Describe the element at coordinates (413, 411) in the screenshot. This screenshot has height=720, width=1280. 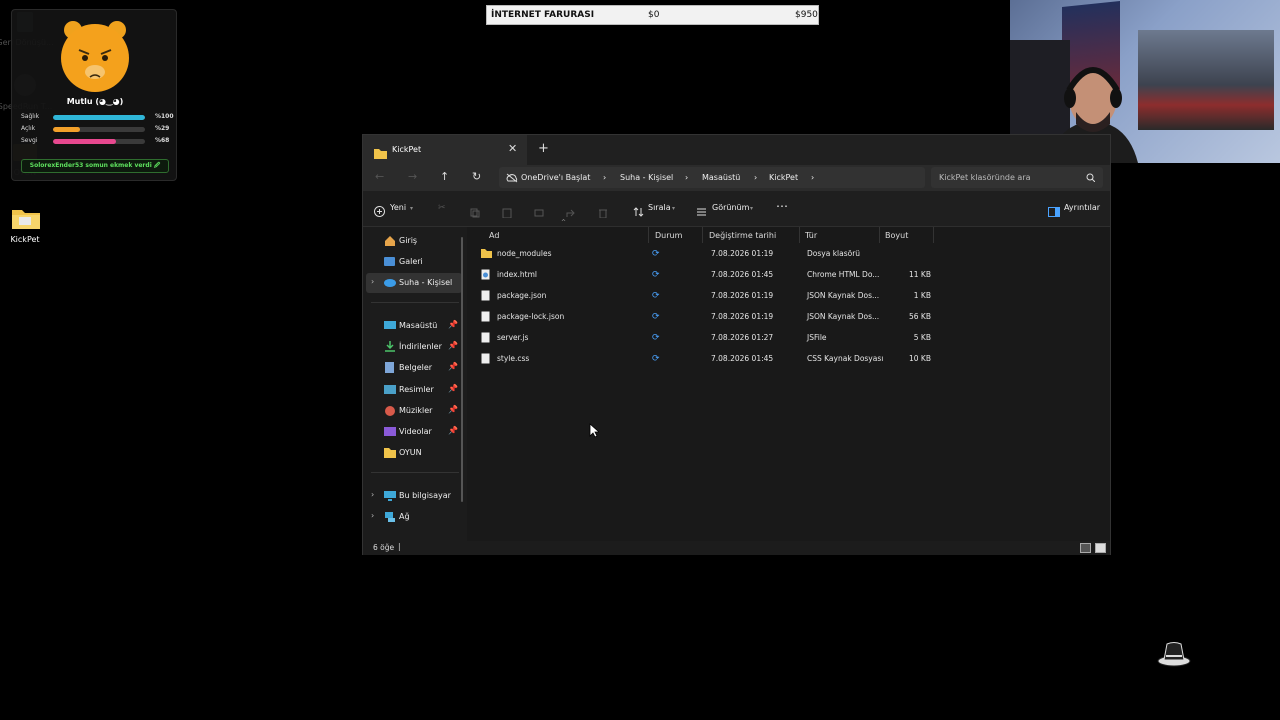
I see `sidebar-item-music: Müzikler 📌` at that location.